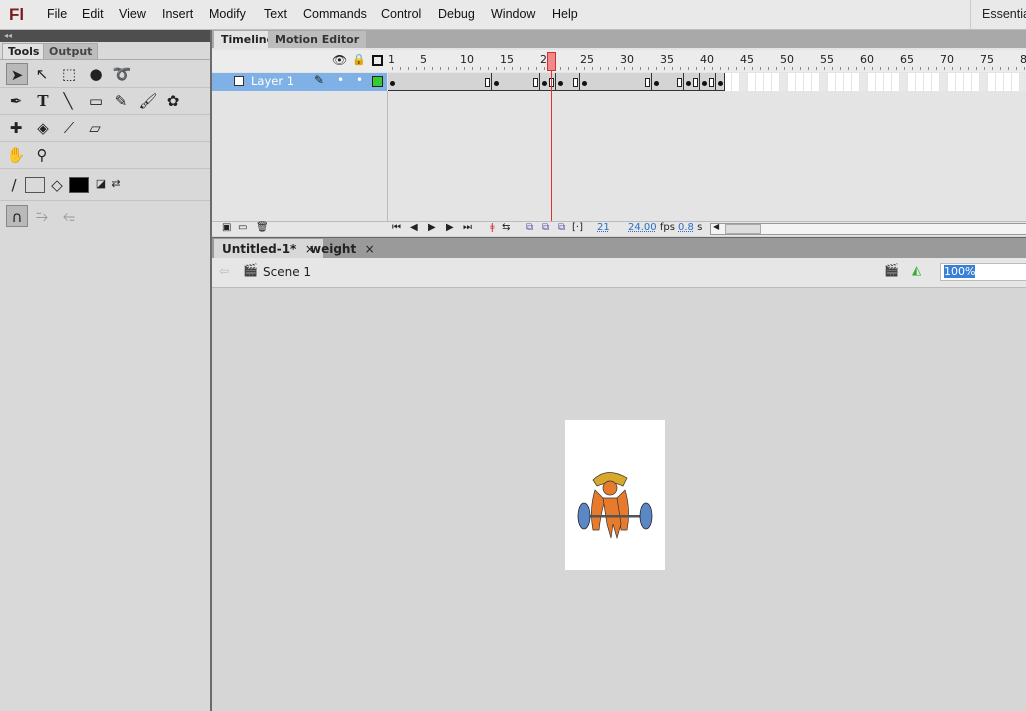 Image resolution: width=1026 pixels, height=711 pixels. Describe the element at coordinates (603, 227) in the screenshot. I see `current-frame: 21` at that location.